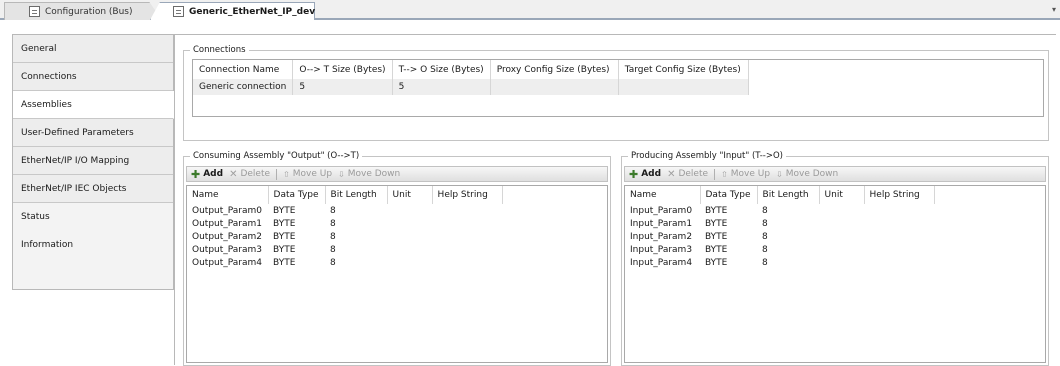 This screenshot has height=366, width=1060. I want to click on table-cell: Output_Param0, so click(227, 210).